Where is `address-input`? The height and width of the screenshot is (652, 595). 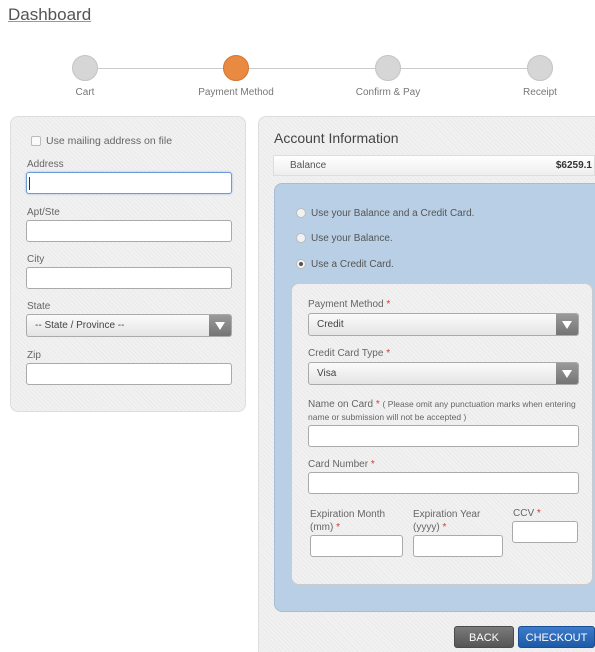 address-input is located at coordinates (129, 183).